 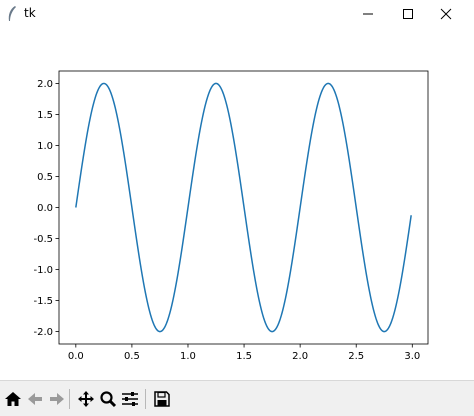 What do you see at coordinates (30, 13) in the screenshot?
I see `window-title: tk` at bounding box center [30, 13].